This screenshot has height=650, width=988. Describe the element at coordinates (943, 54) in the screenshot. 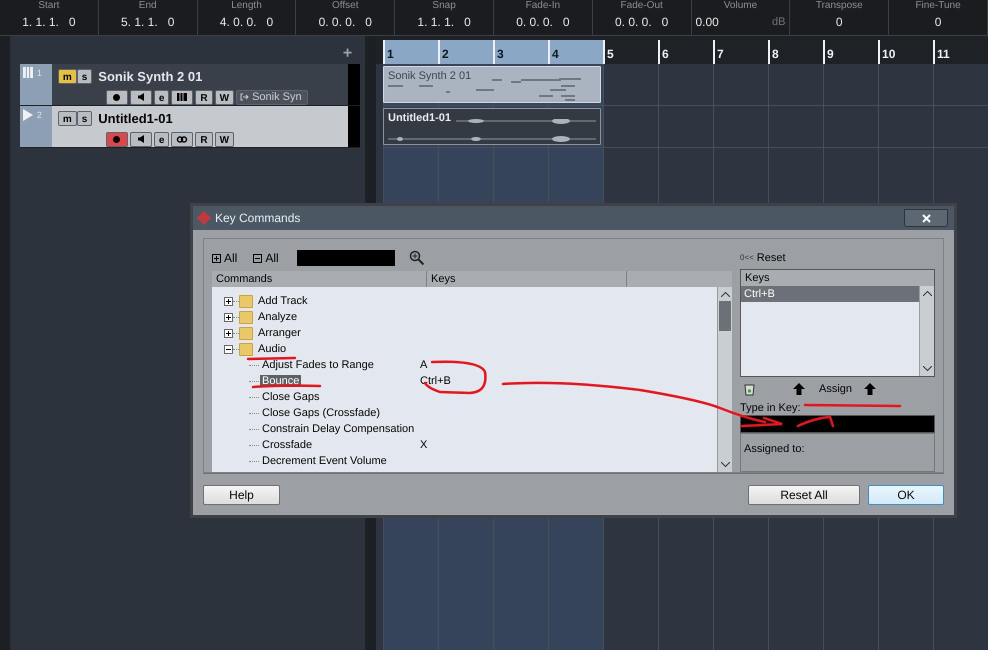

I see `bar-number: 11` at that location.